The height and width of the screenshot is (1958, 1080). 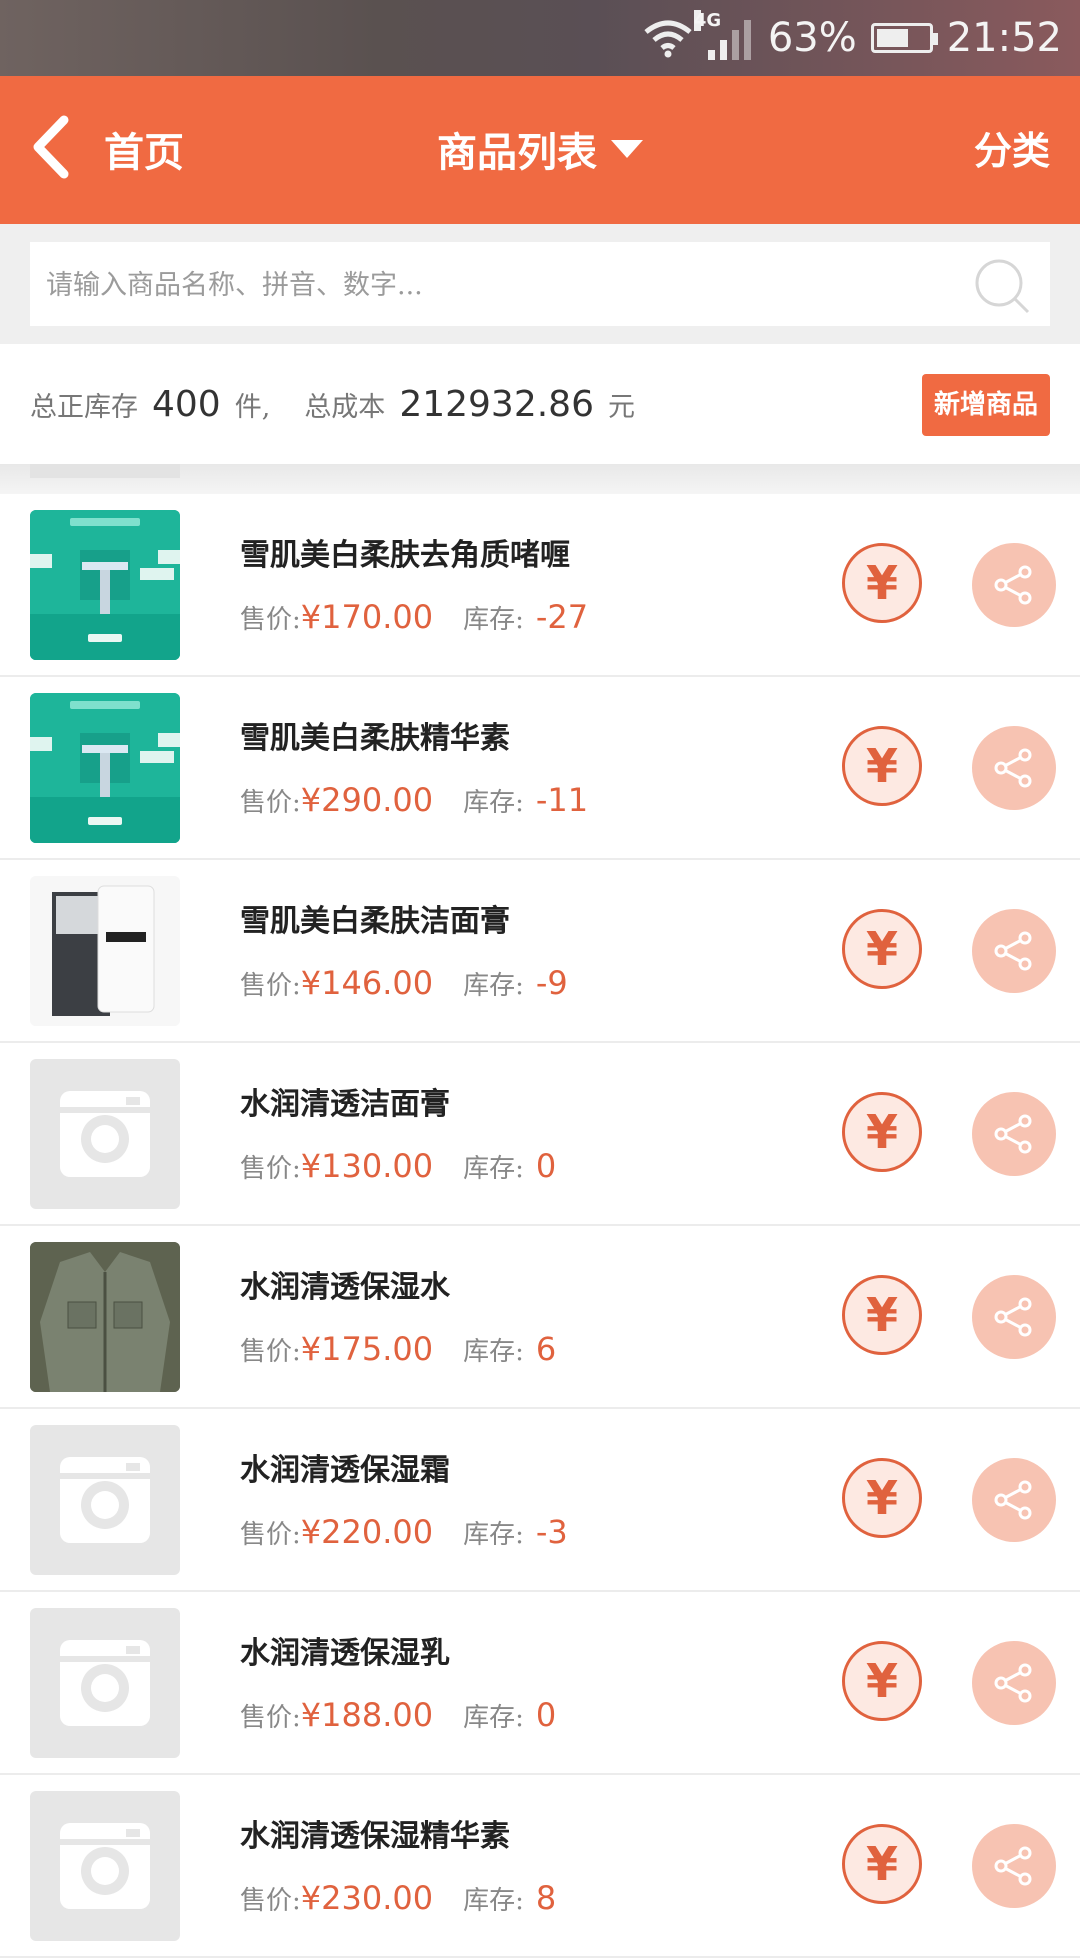 I want to click on product-row: 雪肌美白柔肤去角质啫喱 售价: ¥170.00 库存: -27 ¥, so click(x=540, y=585).